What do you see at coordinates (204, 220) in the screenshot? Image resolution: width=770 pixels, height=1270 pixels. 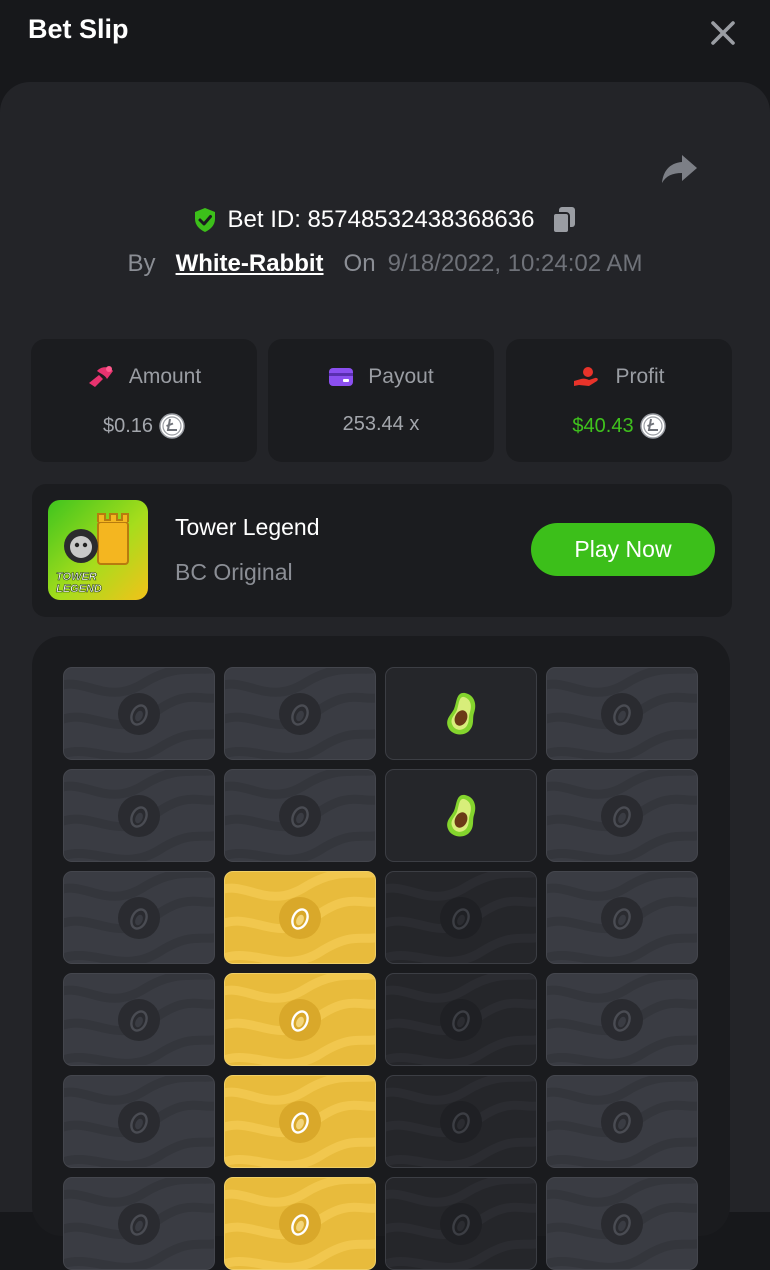 I see `shield-check-icon` at bounding box center [204, 220].